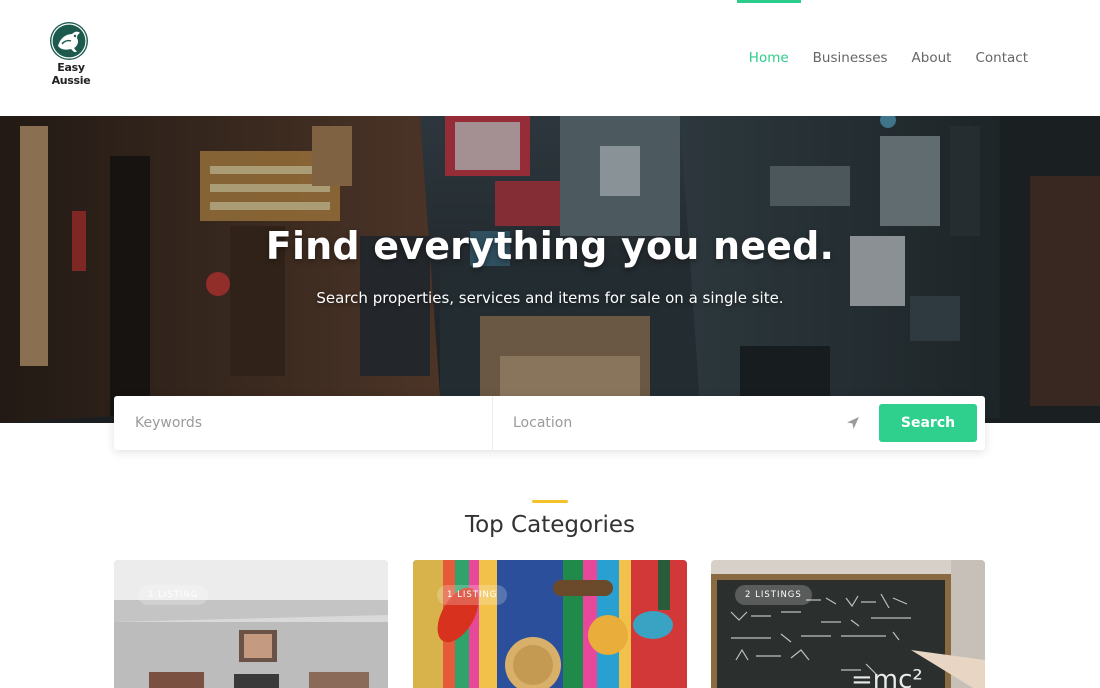 The width and height of the screenshot is (1100, 688). I want to click on listing-count-badge: 2 LISTINGS, so click(773, 595).